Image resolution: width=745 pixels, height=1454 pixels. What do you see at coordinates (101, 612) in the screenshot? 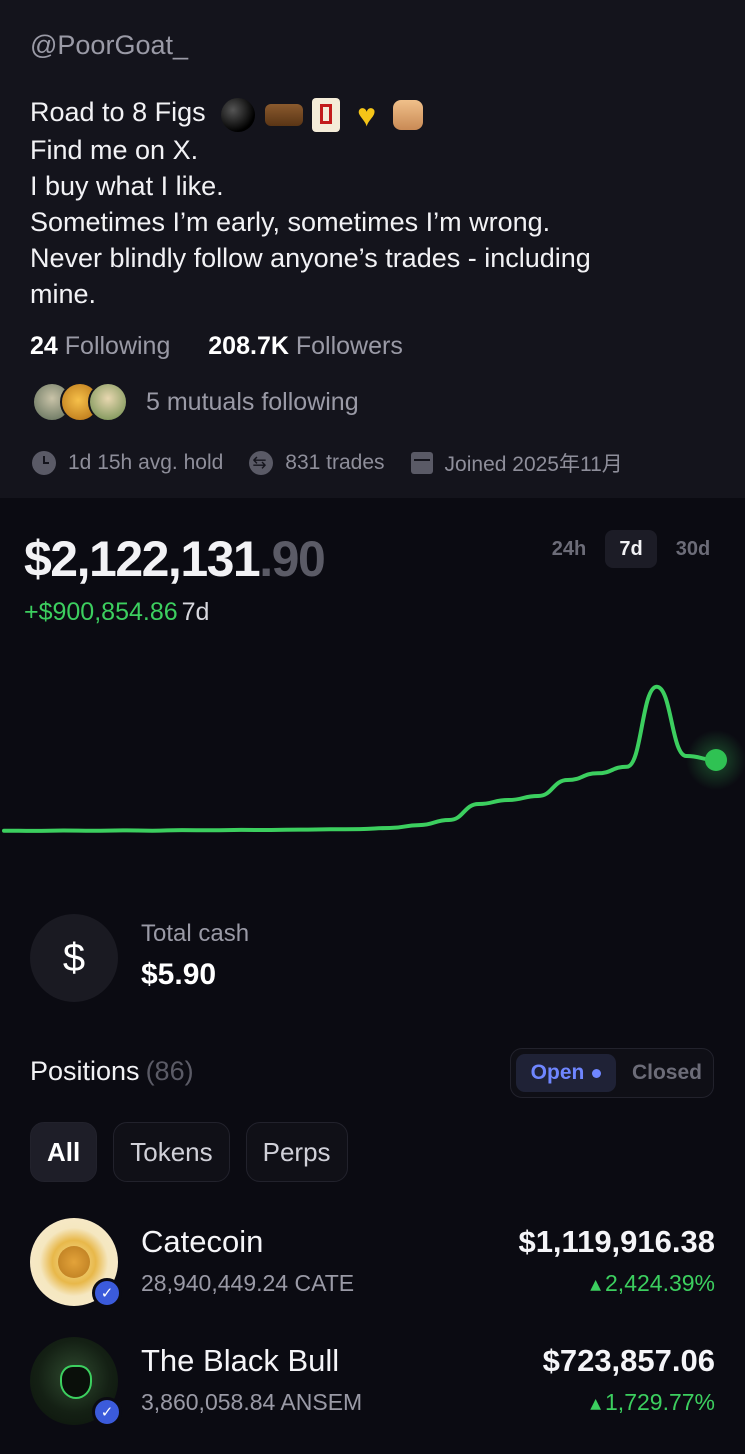
I see `pnl-value: +$900,854.86` at bounding box center [101, 612].